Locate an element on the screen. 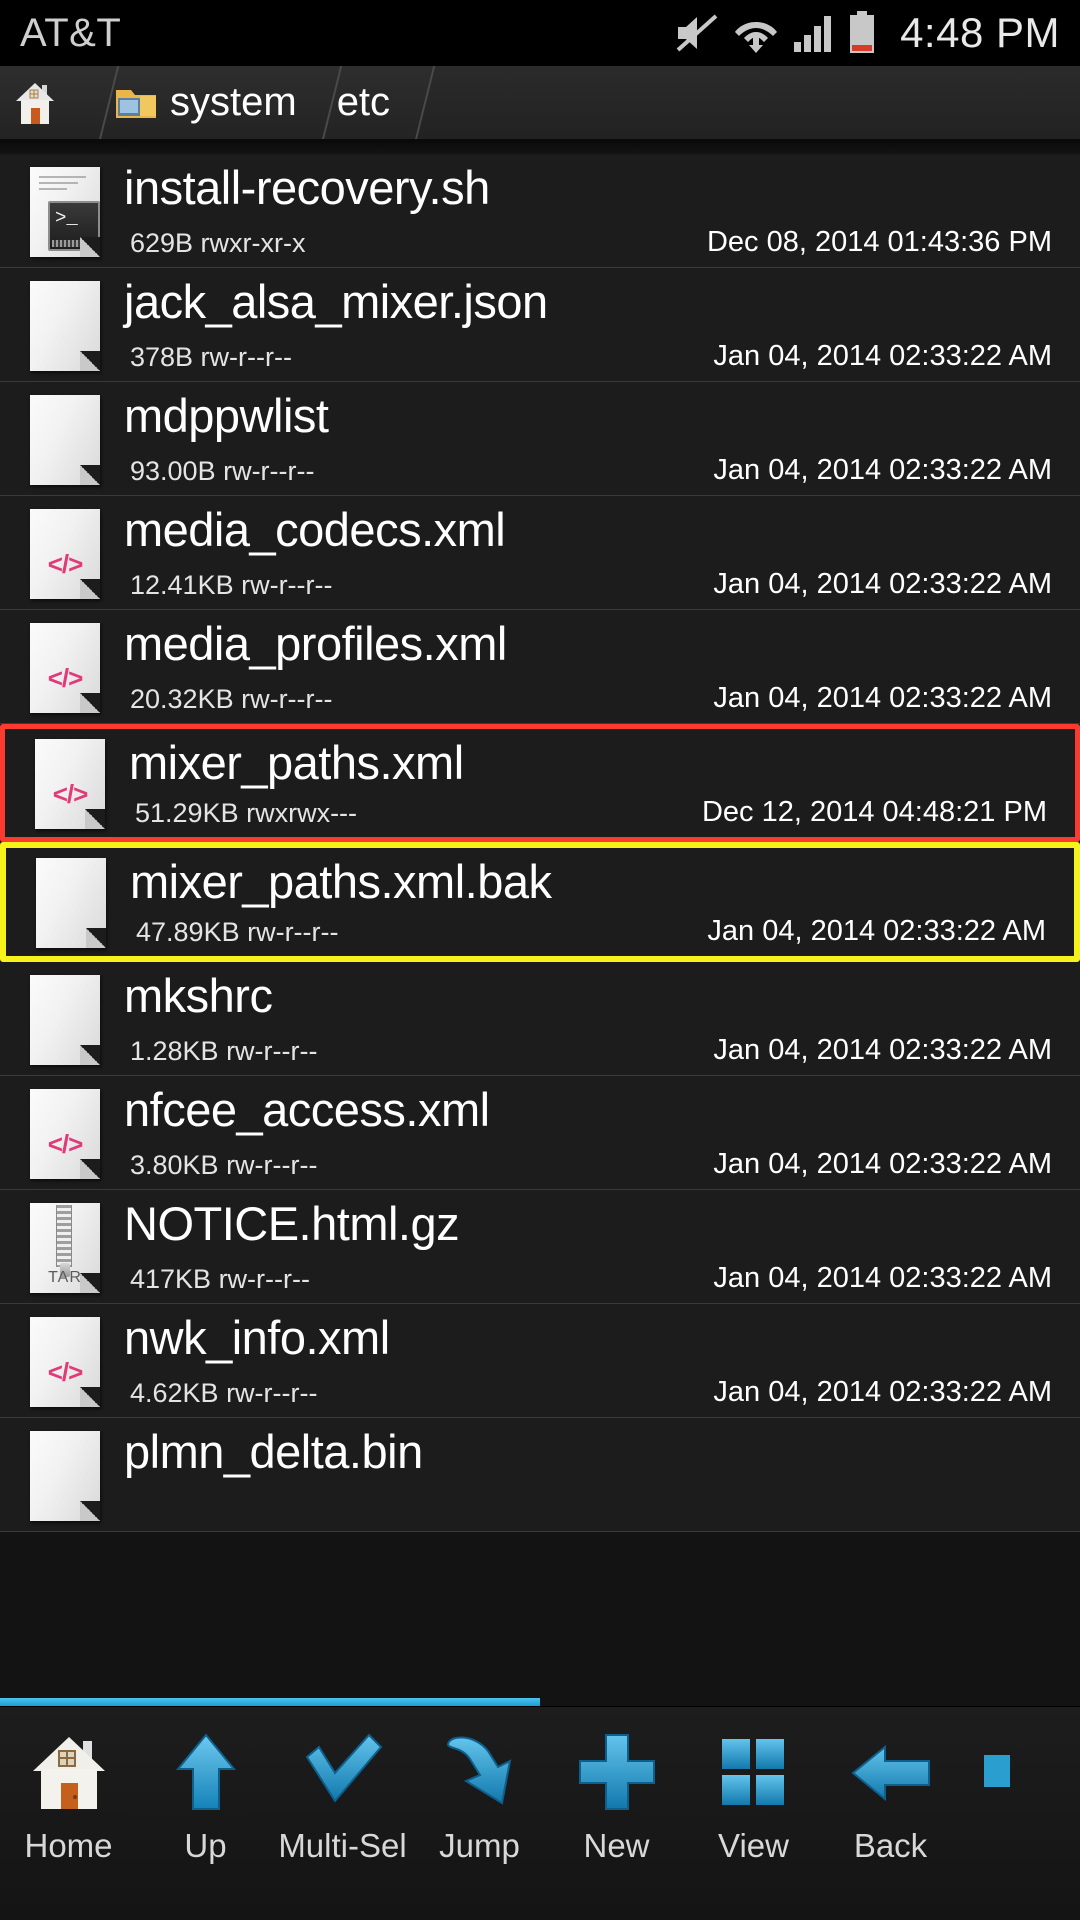  toolbar-label-home: Home is located at coordinates (68, 1845).